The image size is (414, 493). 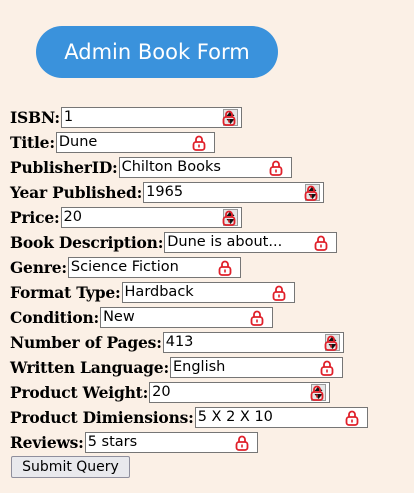 What do you see at coordinates (135, 142) in the screenshot?
I see `title-input: Dune` at bounding box center [135, 142].